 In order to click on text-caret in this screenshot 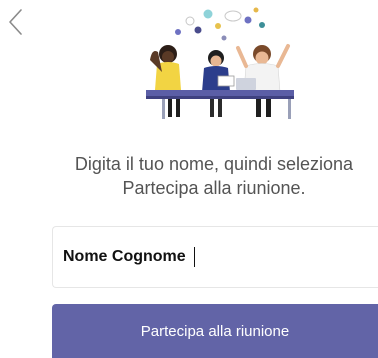, I will do `click(194, 257)`.